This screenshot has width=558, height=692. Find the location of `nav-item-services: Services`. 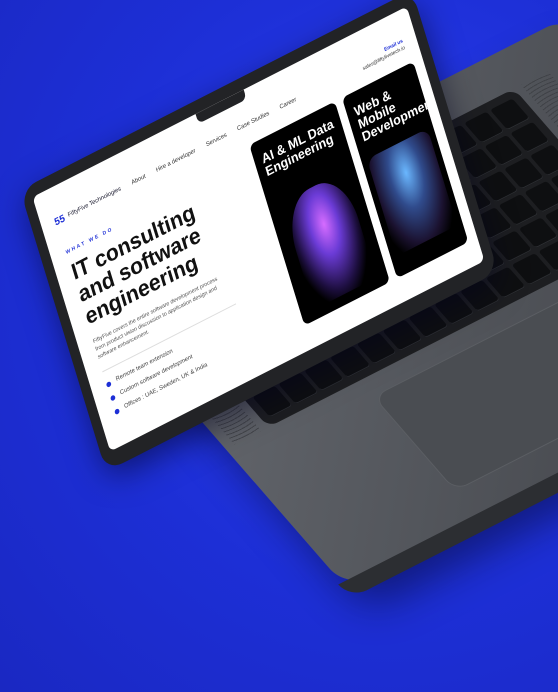

nav-item-services: Services is located at coordinates (216, 140).